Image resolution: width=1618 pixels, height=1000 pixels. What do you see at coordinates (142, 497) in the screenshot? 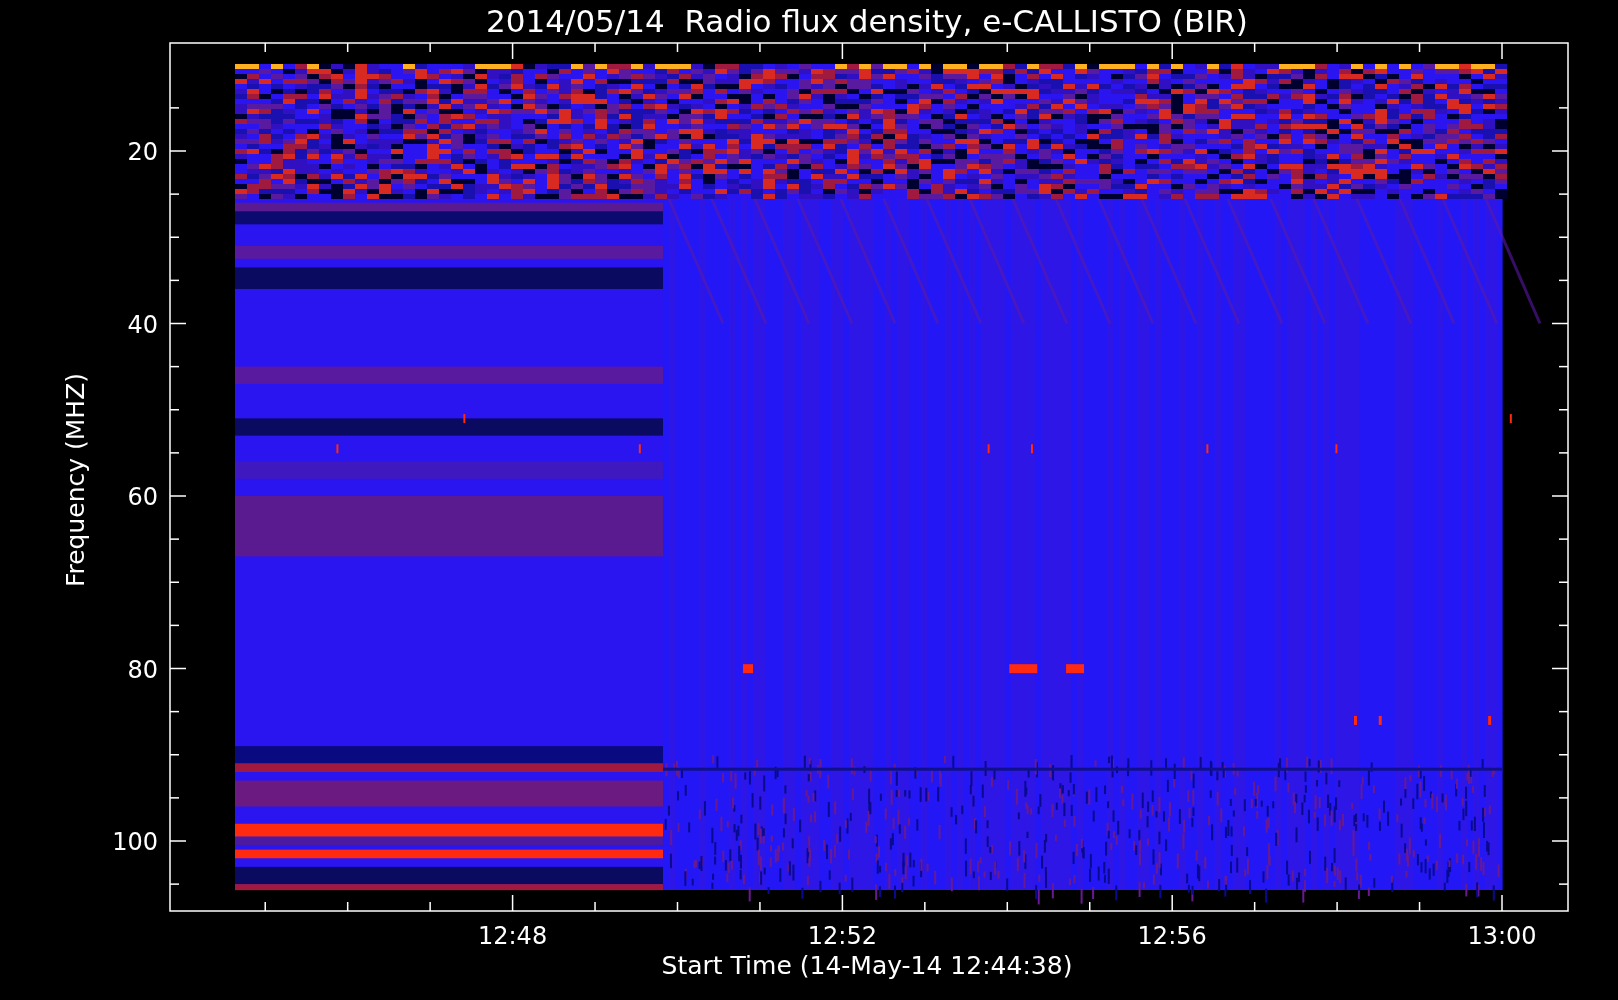
I see `tick-label: 60` at bounding box center [142, 497].